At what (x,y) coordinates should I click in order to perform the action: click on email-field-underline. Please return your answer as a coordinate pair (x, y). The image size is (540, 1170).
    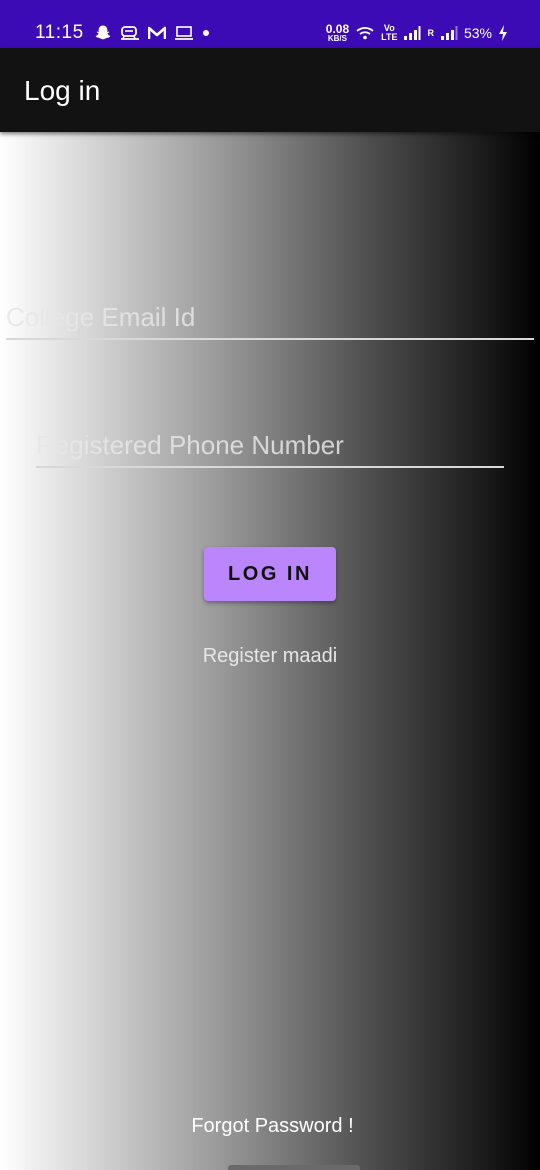
    Looking at the image, I should click on (270, 339).